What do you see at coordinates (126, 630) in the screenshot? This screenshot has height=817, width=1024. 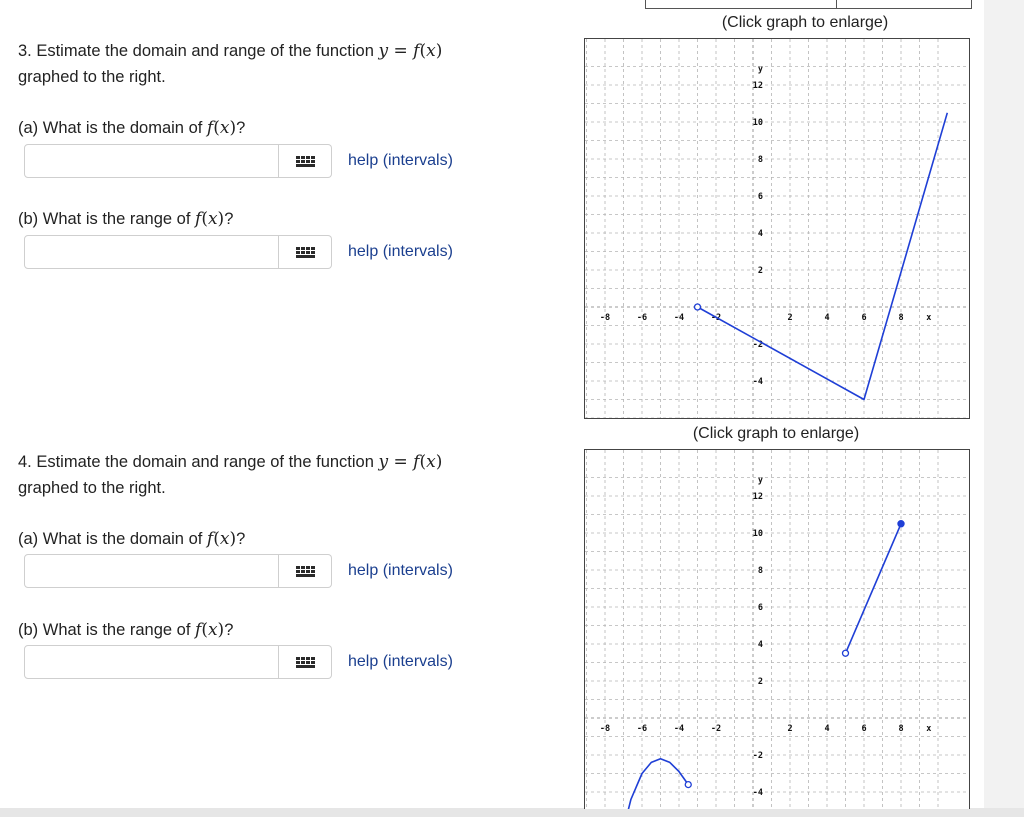 I see `problem-4-range-question: (b) What is the range of f(x)?` at bounding box center [126, 630].